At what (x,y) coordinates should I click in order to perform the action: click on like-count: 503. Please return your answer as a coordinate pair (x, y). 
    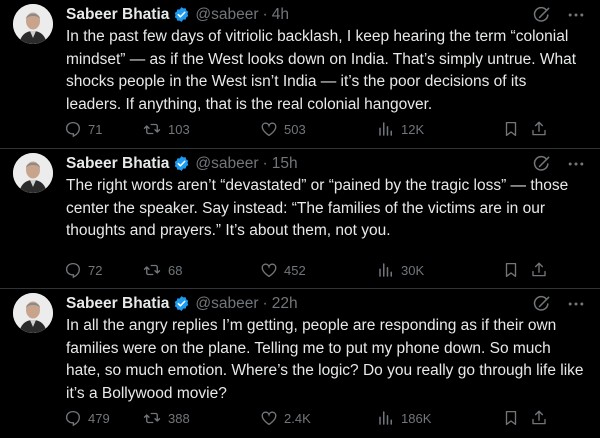
    Looking at the image, I should click on (295, 129).